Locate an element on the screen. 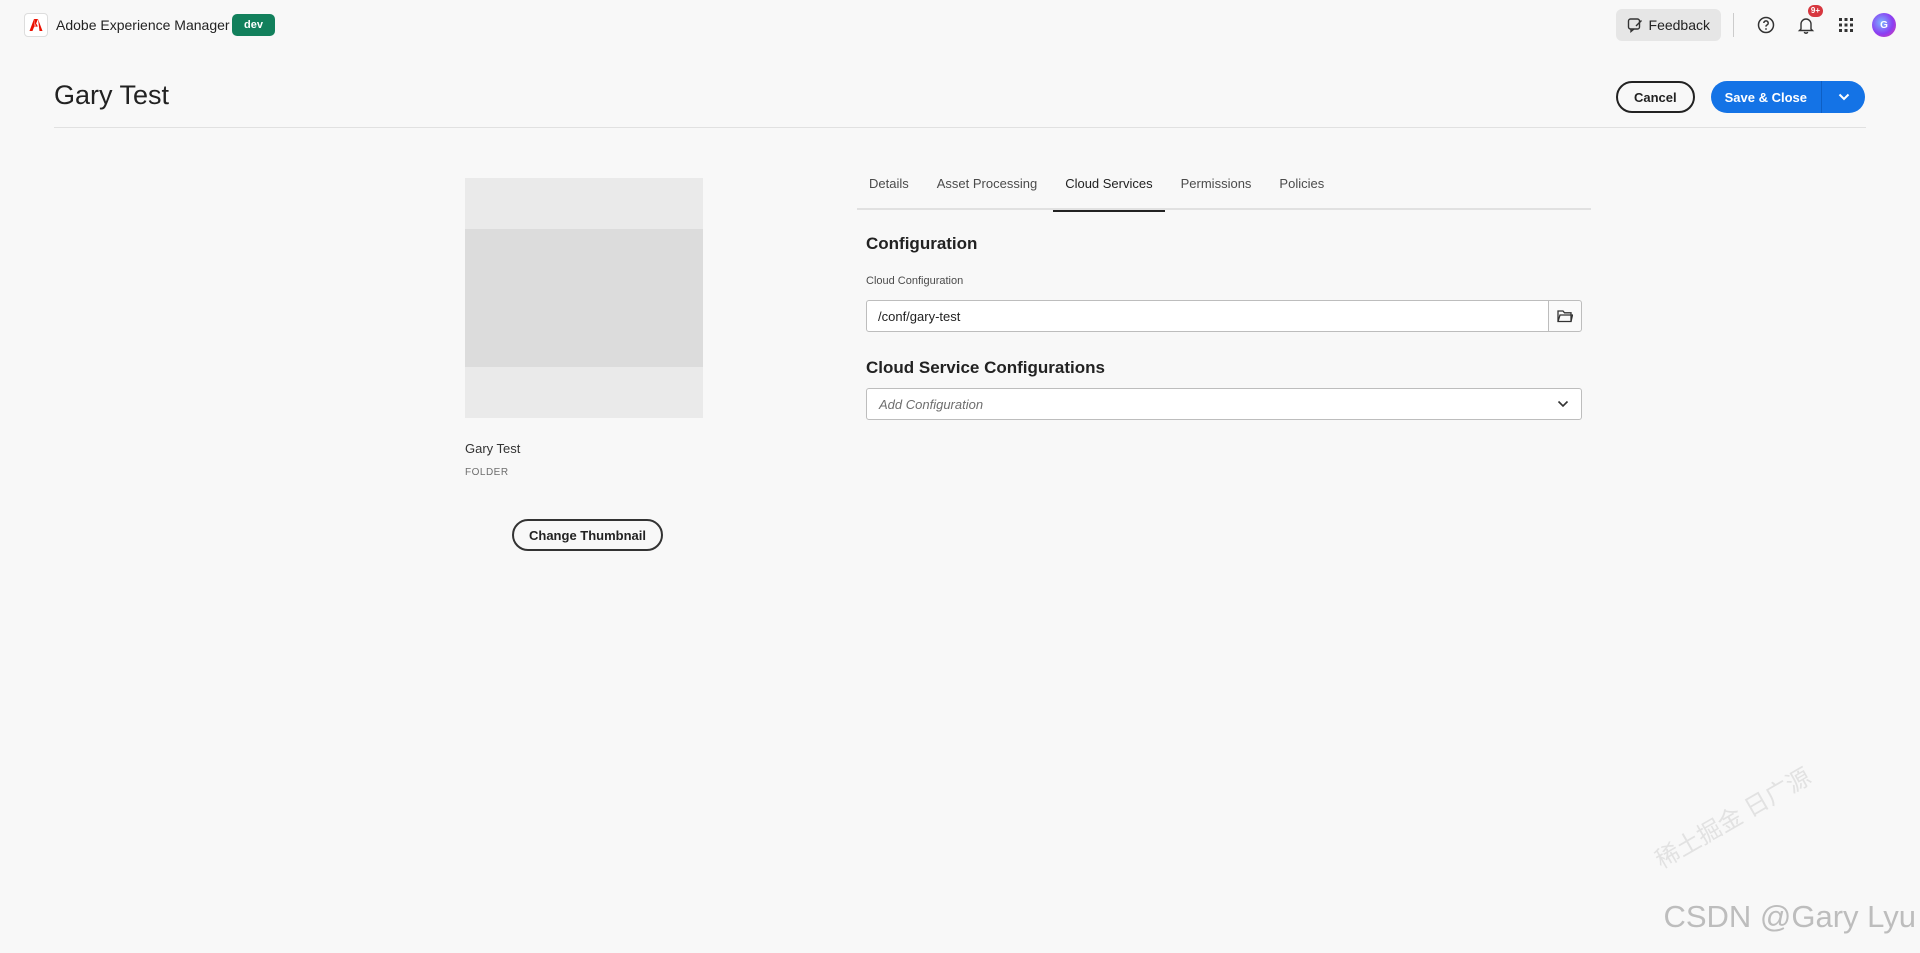  watermark-csdn: CSDN @Gary Lyu is located at coordinates (1789, 916).